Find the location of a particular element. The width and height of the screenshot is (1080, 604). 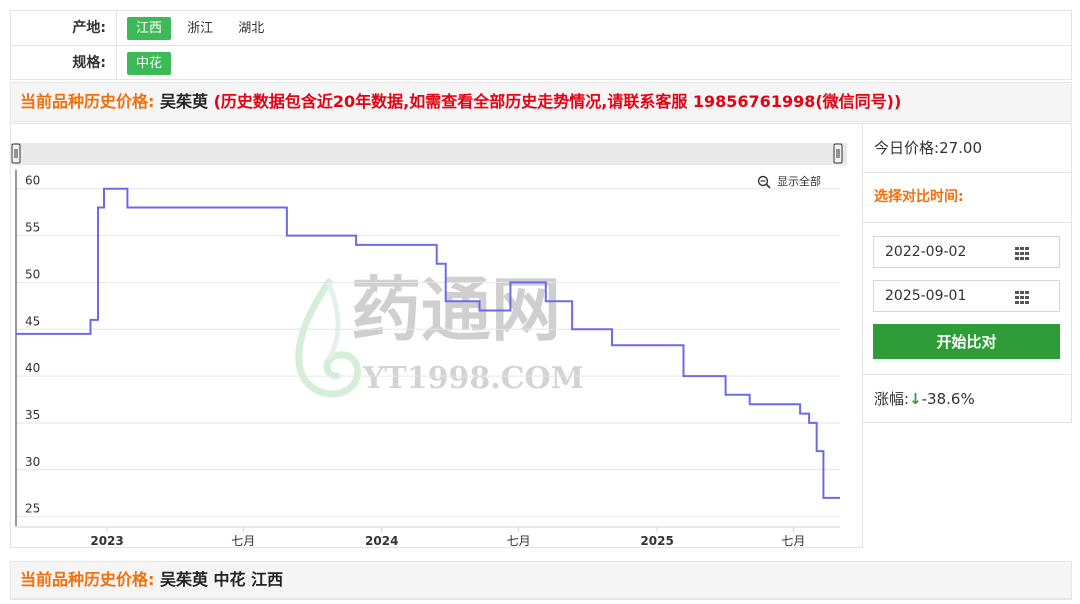

price-change: 涨幅:↓-38.6% is located at coordinates (967, 399).